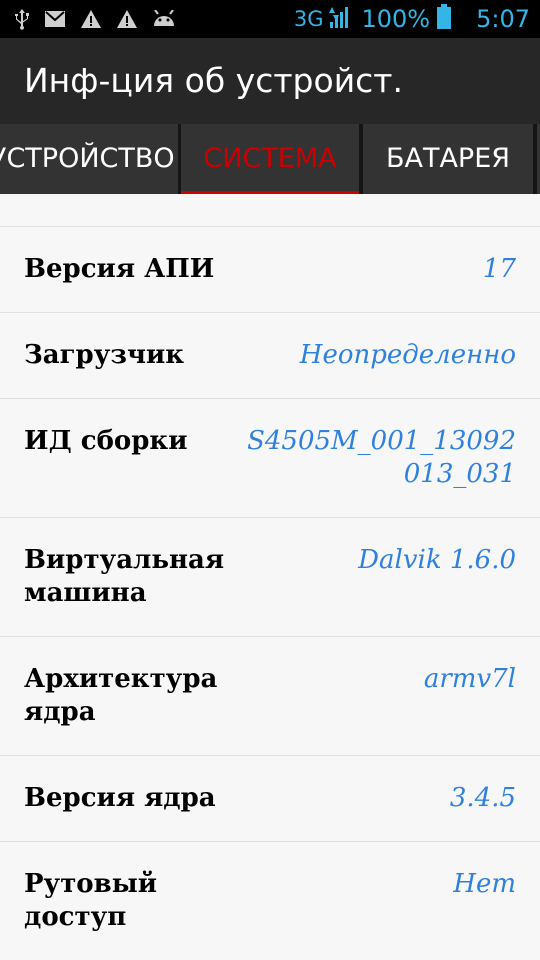  What do you see at coordinates (55, 19) in the screenshot?
I see `mail-icon` at bounding box center [55, 19].